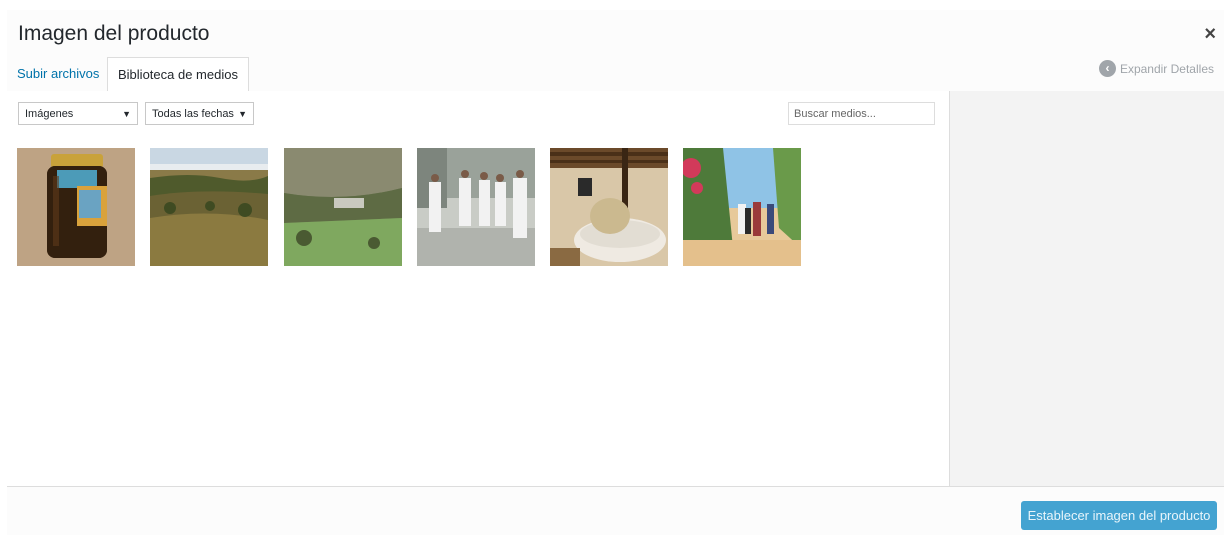  I want to click on set-product-image-button: Establecer imagen del producto, so click(1119, 515).